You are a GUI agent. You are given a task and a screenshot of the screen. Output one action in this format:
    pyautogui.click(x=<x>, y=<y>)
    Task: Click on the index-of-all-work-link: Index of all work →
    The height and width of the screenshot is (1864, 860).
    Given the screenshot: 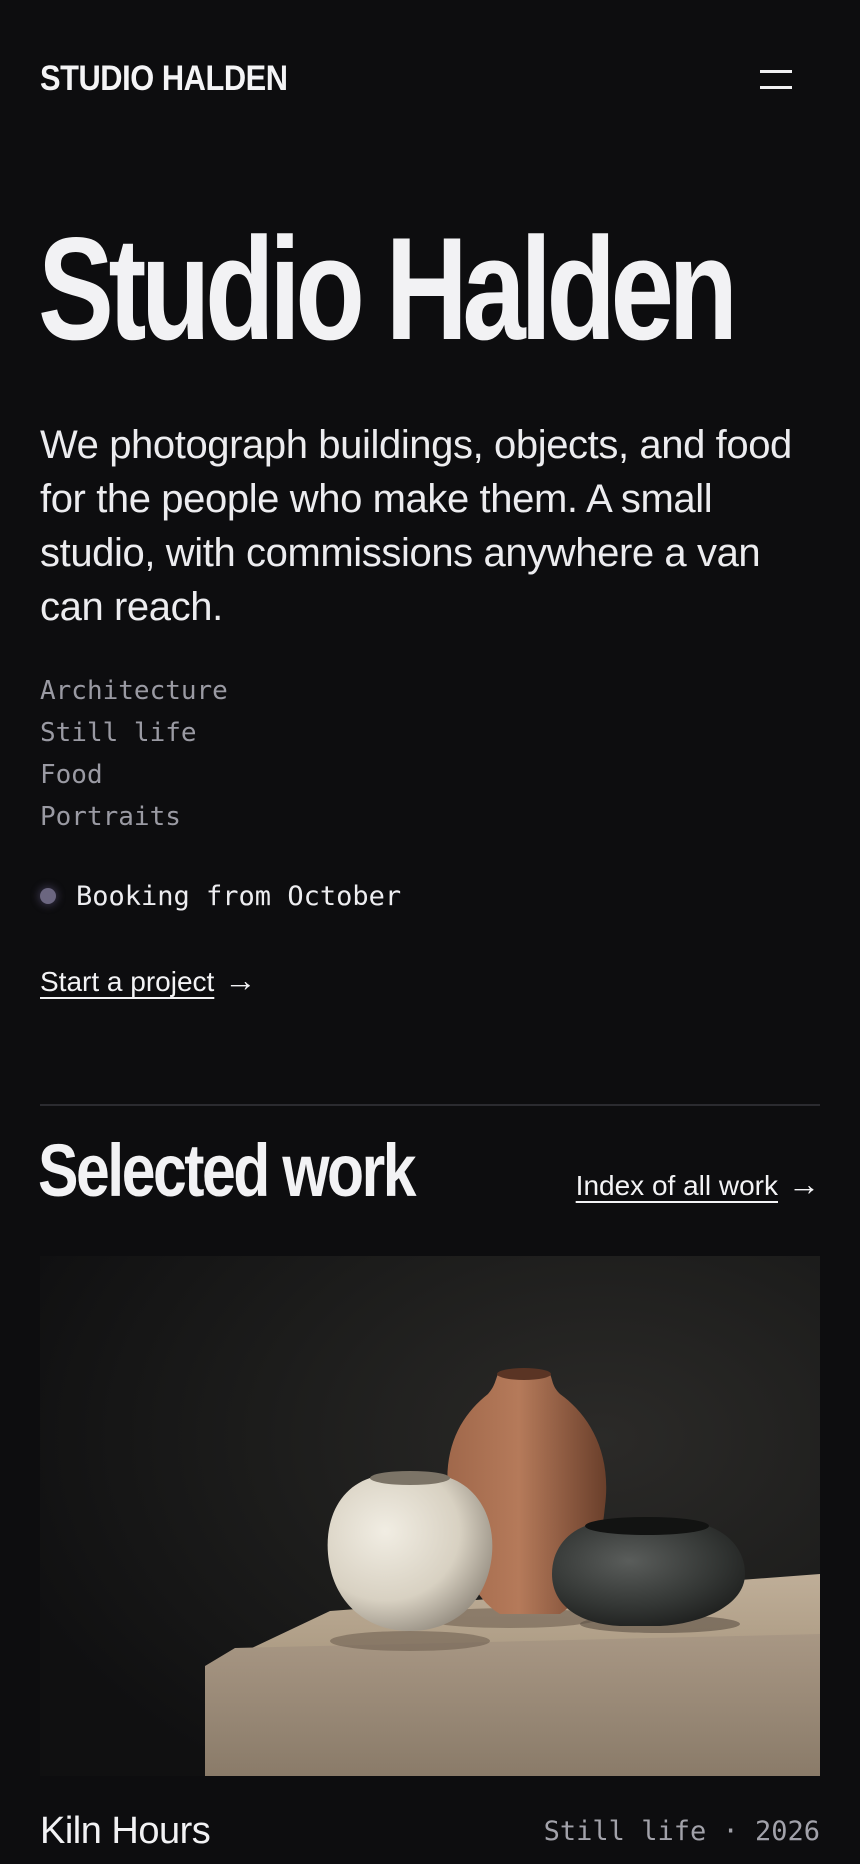 What is the action you would take?
    pyautogui.click(x=698, y=1185)
    